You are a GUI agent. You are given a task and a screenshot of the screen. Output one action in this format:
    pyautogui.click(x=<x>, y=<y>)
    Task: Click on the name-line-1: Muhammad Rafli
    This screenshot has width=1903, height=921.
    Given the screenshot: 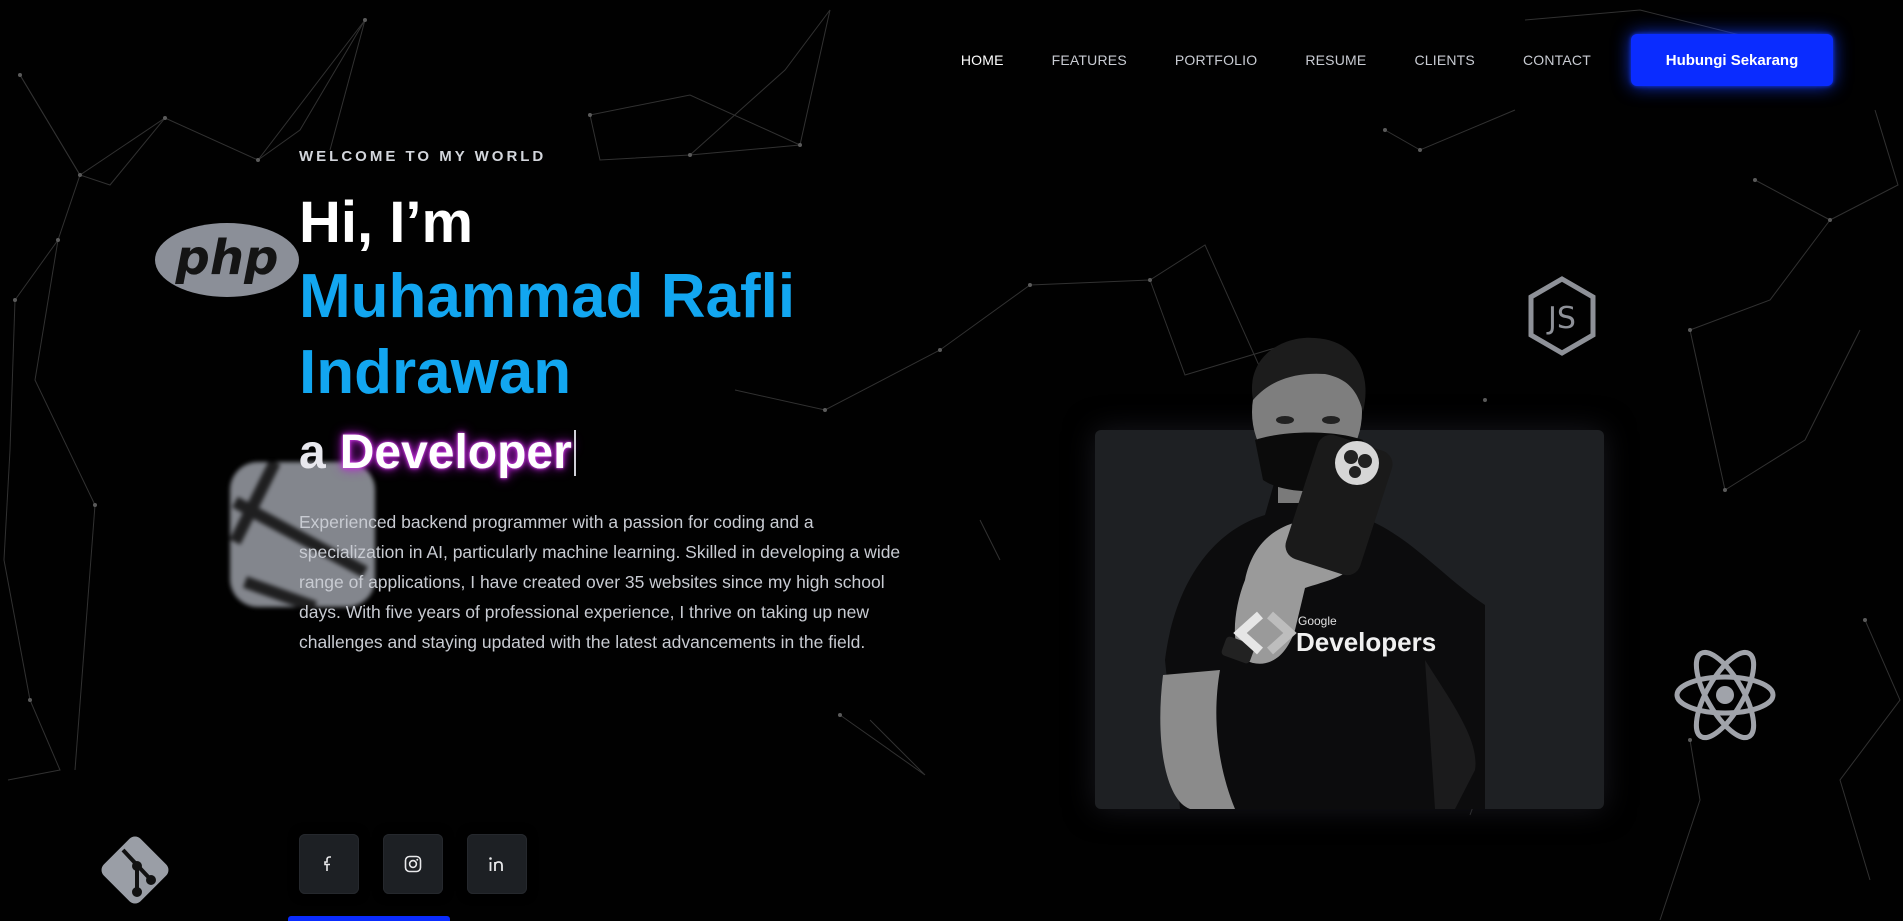 What is the action you would take?
    pyautogui.click(x=547, y=296)
    